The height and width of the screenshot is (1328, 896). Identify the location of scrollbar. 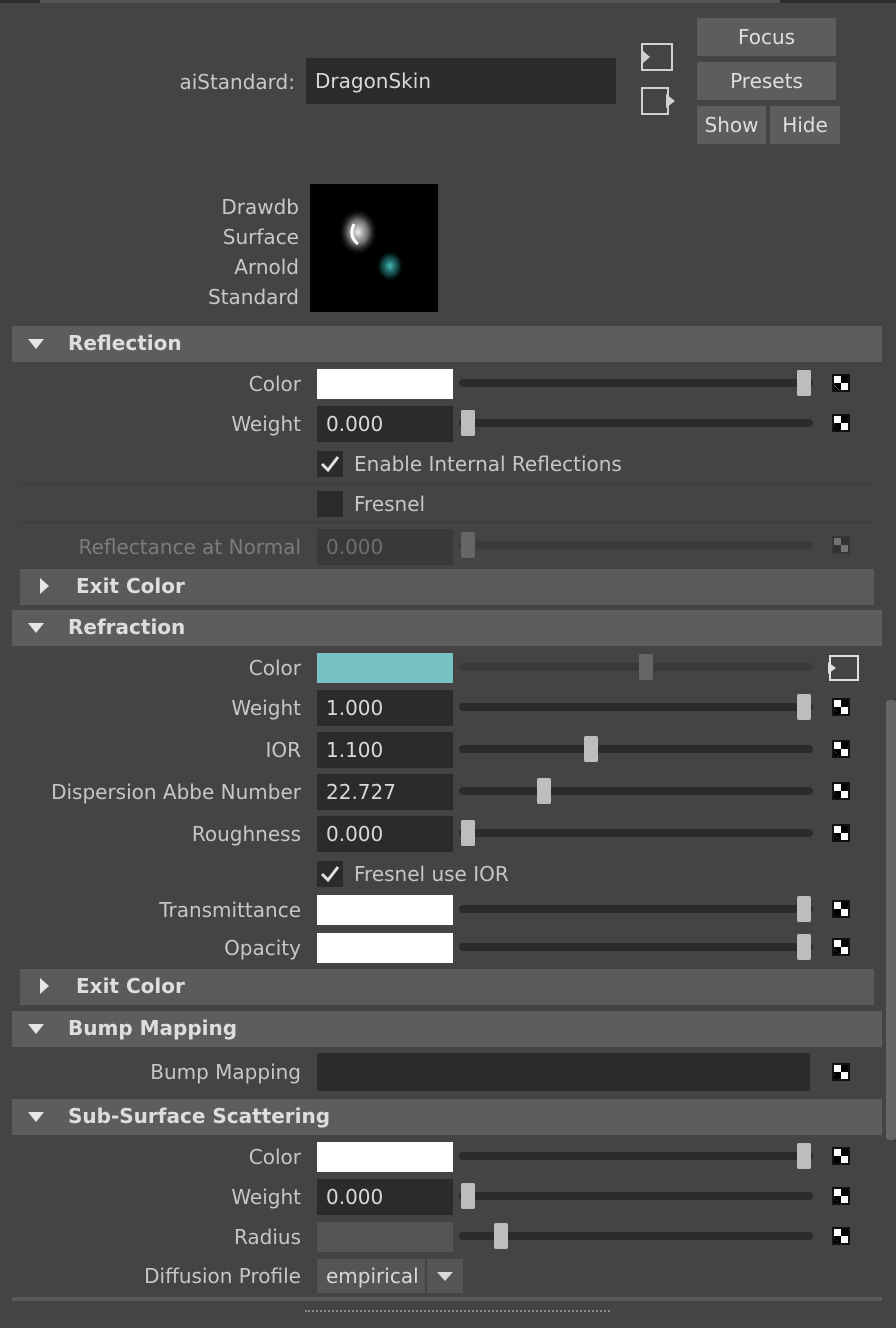
(891, 920).